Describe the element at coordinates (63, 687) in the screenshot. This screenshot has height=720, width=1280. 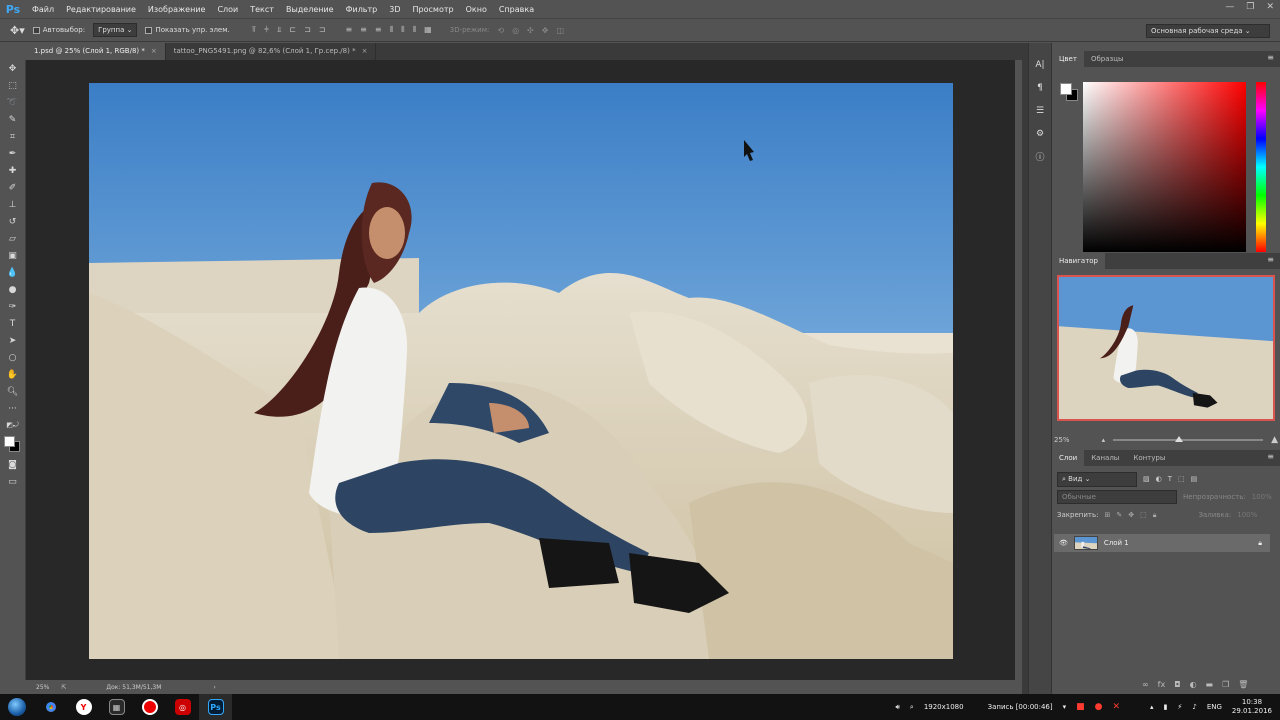
I see `status-export-icon: ⇱` at that location.